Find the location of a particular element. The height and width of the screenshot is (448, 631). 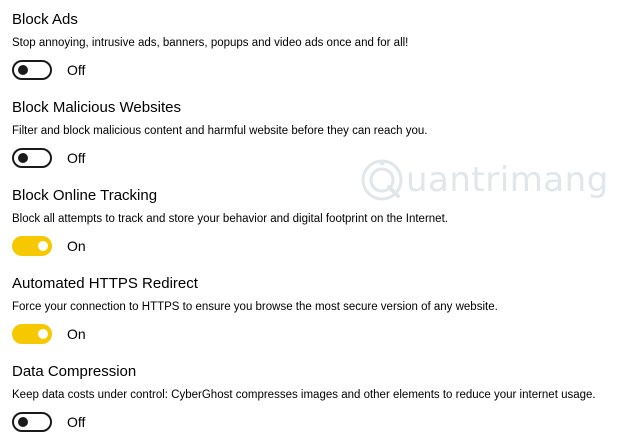

data-compression-toggle is located at coordinates (32, 422).